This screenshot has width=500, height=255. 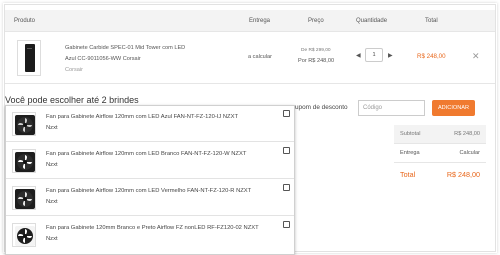 I want to click on calcular-link: Calcular, so click(x=469, y=153).